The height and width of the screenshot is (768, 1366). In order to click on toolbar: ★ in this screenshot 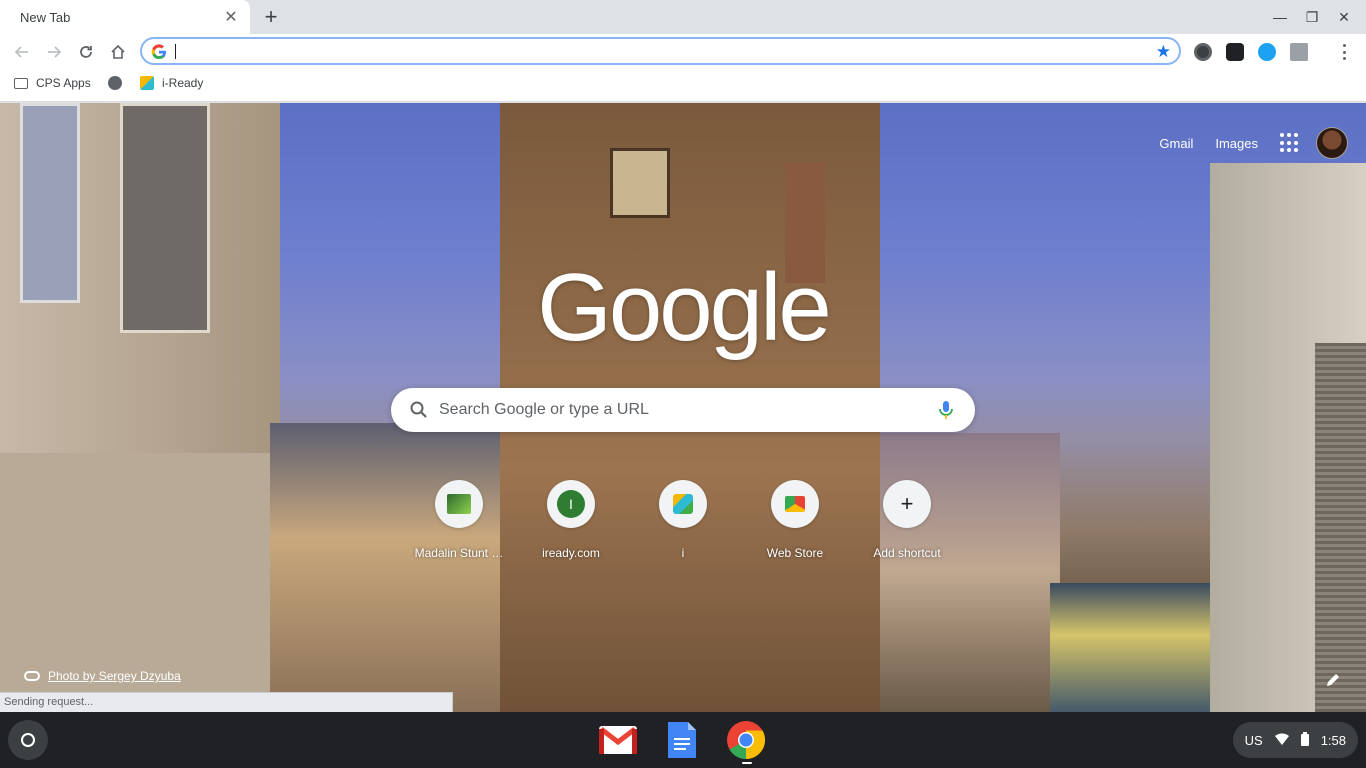, I will do `click(683, 52)`.